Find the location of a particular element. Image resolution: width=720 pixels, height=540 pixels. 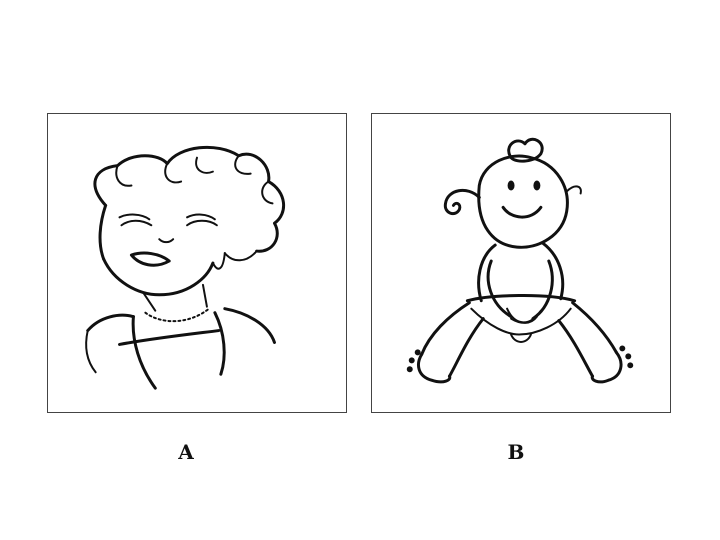

caption-b: B is located at coordinates (516, 452).